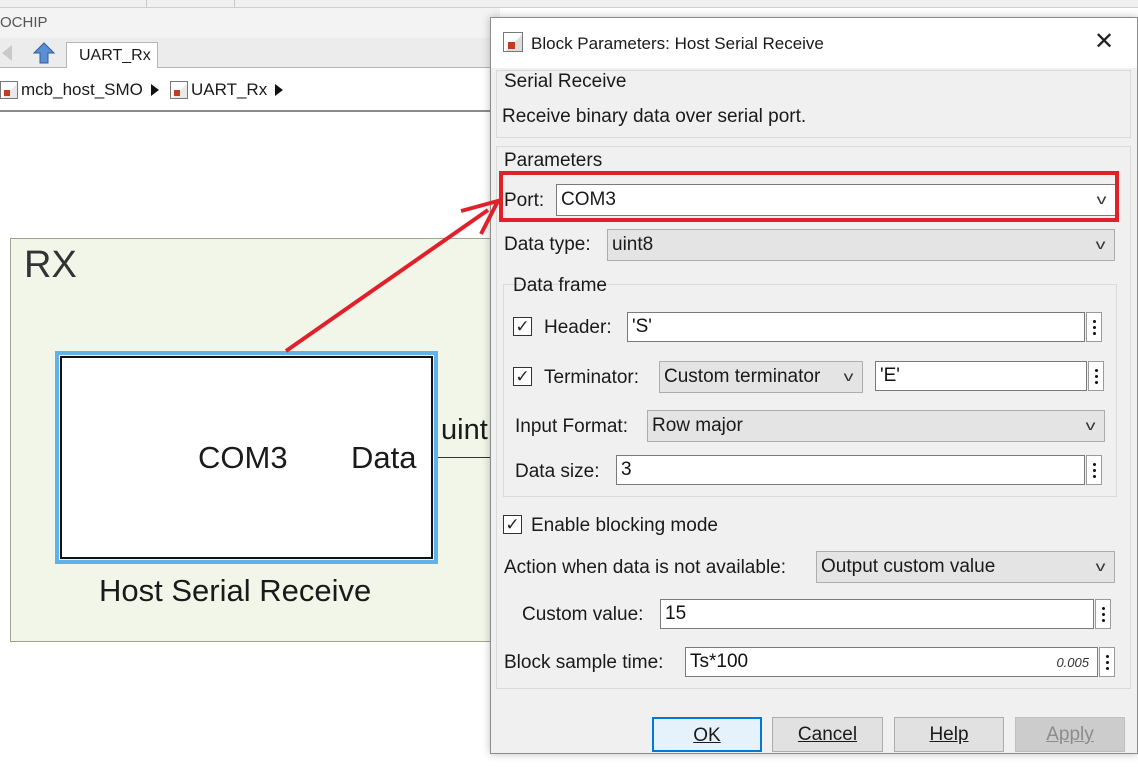 This screenshot has width=1138, height=767. What do you see at coordinates (908, 566) in the screenshot?
I see `action-value: Output custom value` at bounding box center [908, 566].